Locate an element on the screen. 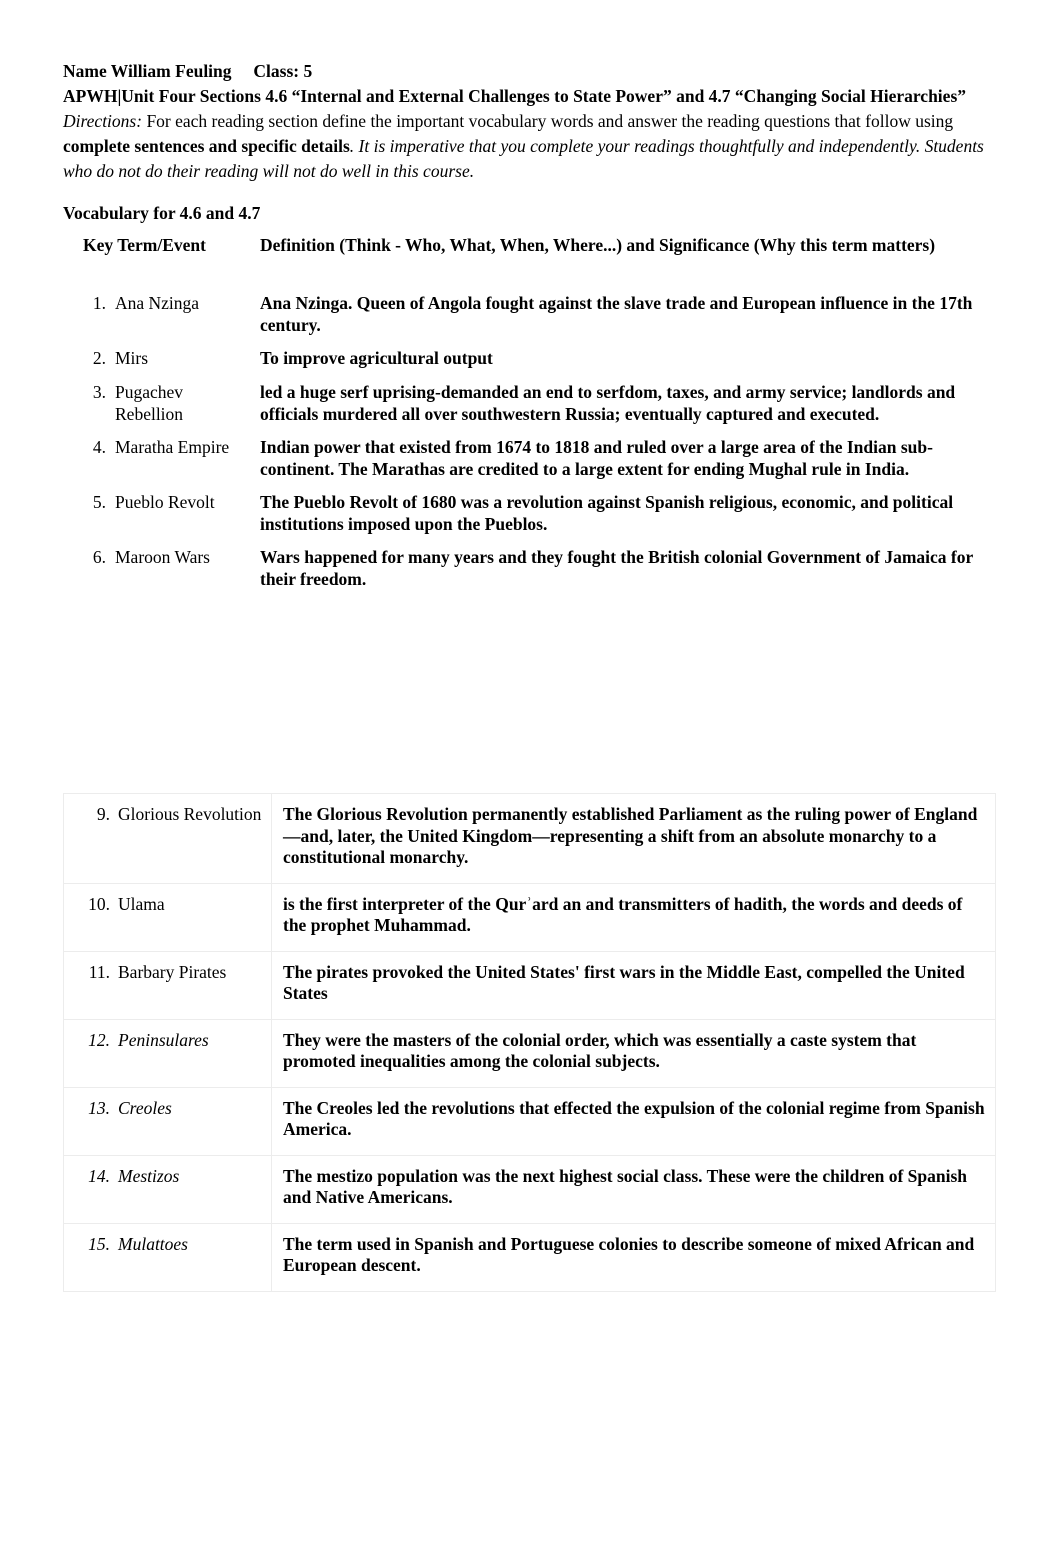  table-cell-term: 11. Barbary Pirates is located at coordinates (167, 985).